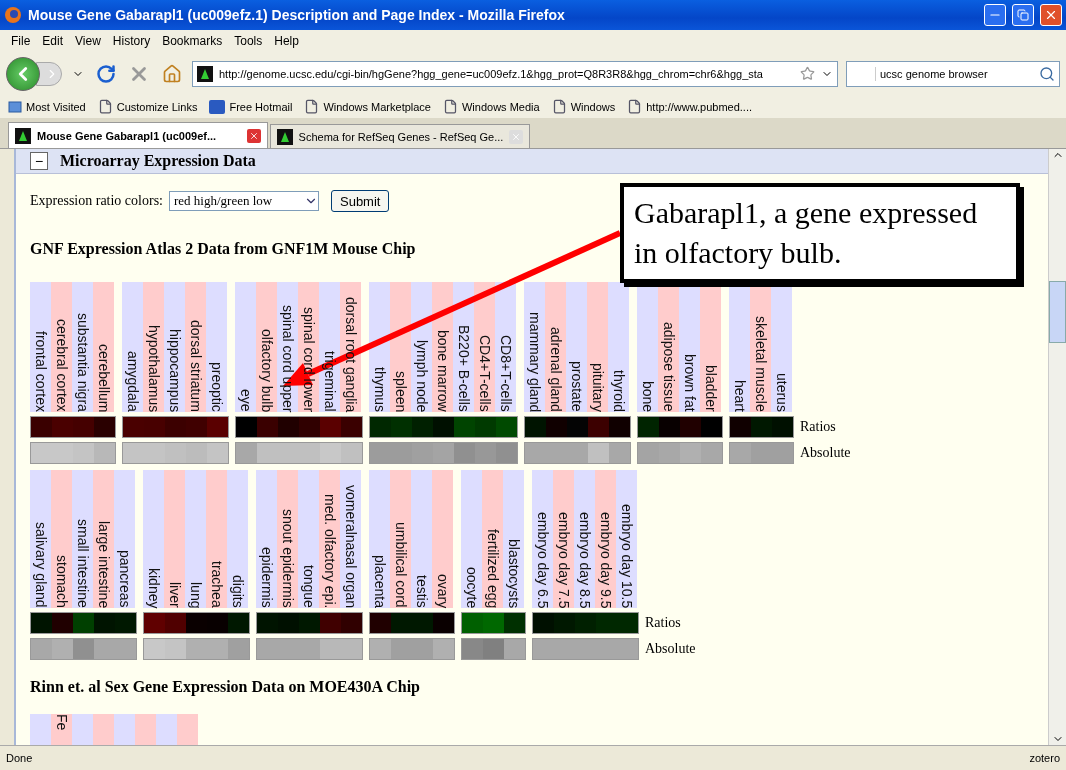 The width and height of the screenshot is (1066, 770). Describe the element at coordinates (740, 396) in the screenshot. I see `tissue-label: heart` at that location.